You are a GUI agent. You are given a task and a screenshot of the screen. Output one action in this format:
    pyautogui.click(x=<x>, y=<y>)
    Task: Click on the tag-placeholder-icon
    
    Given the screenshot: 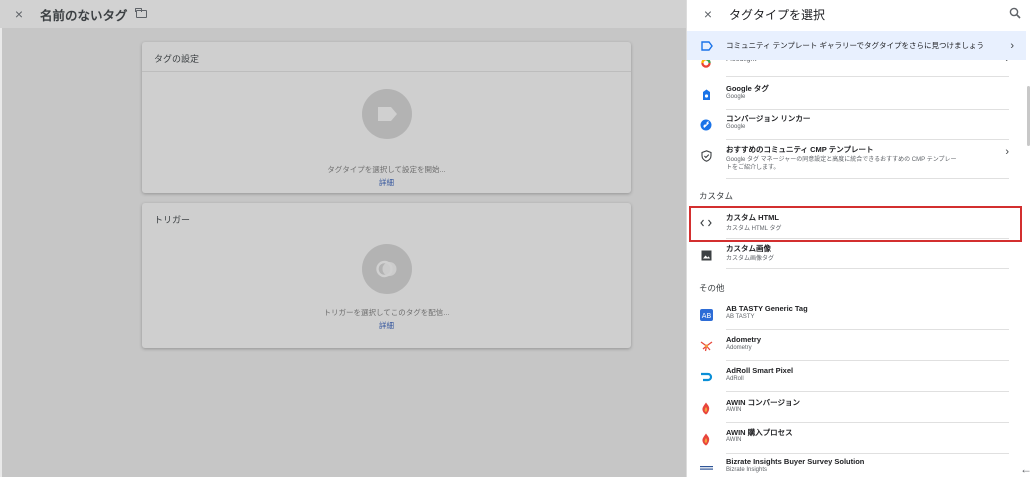 What is the action you would take?
    pyautogui.click(x=386, y=114)
    